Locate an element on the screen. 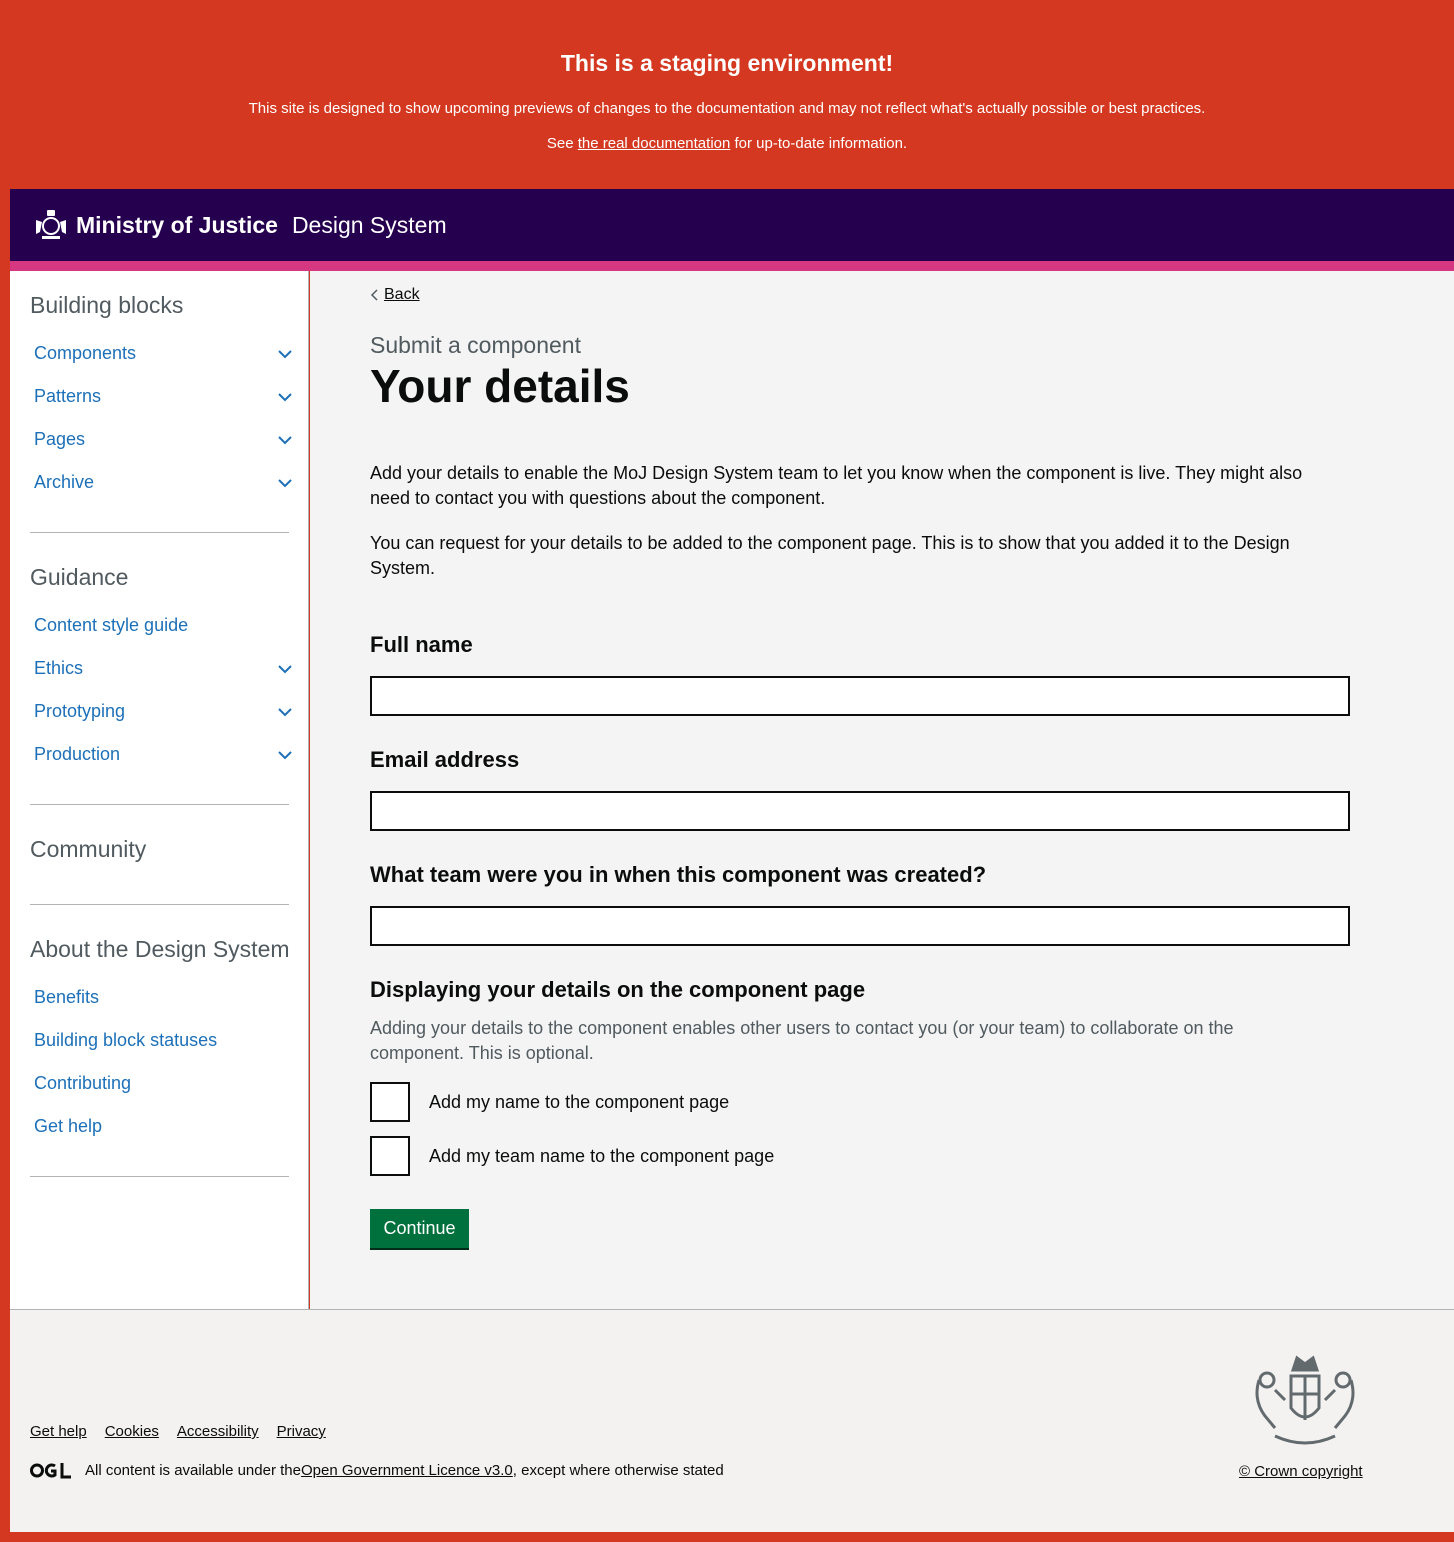  nav-heading-community: Community is located at coordinates (88, 849).